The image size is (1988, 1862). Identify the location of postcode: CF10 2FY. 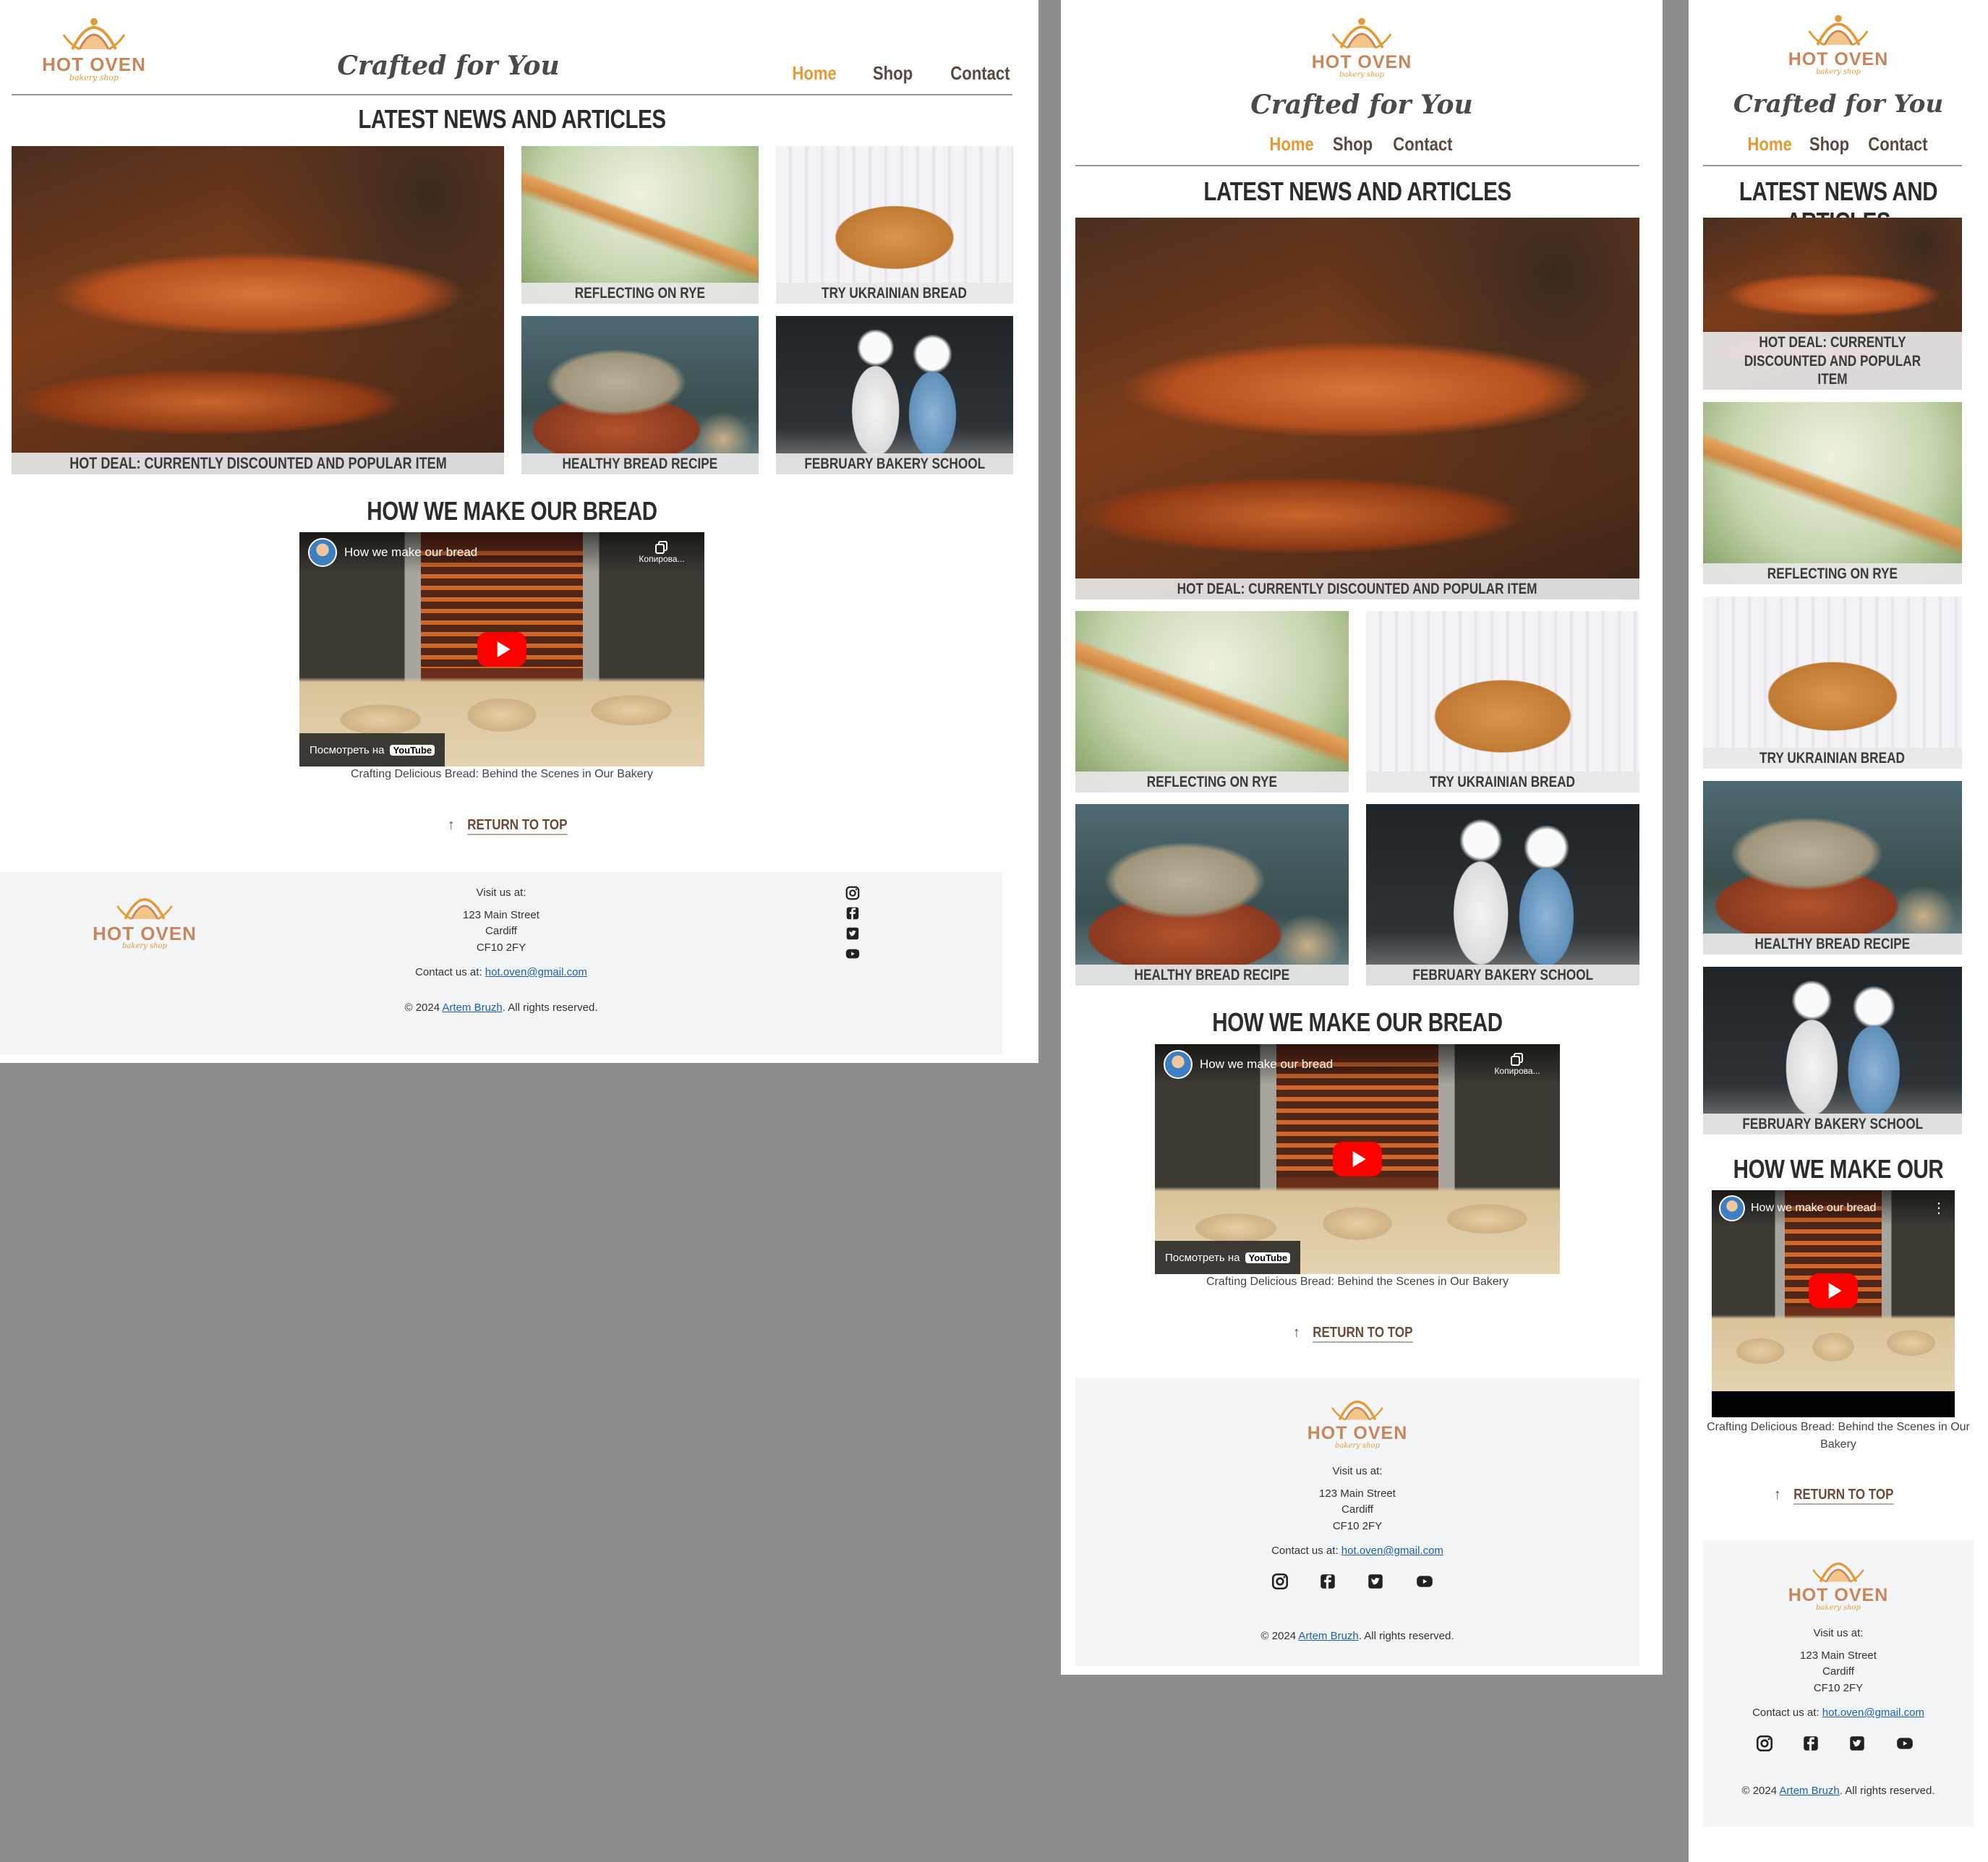
(1839, 1688).